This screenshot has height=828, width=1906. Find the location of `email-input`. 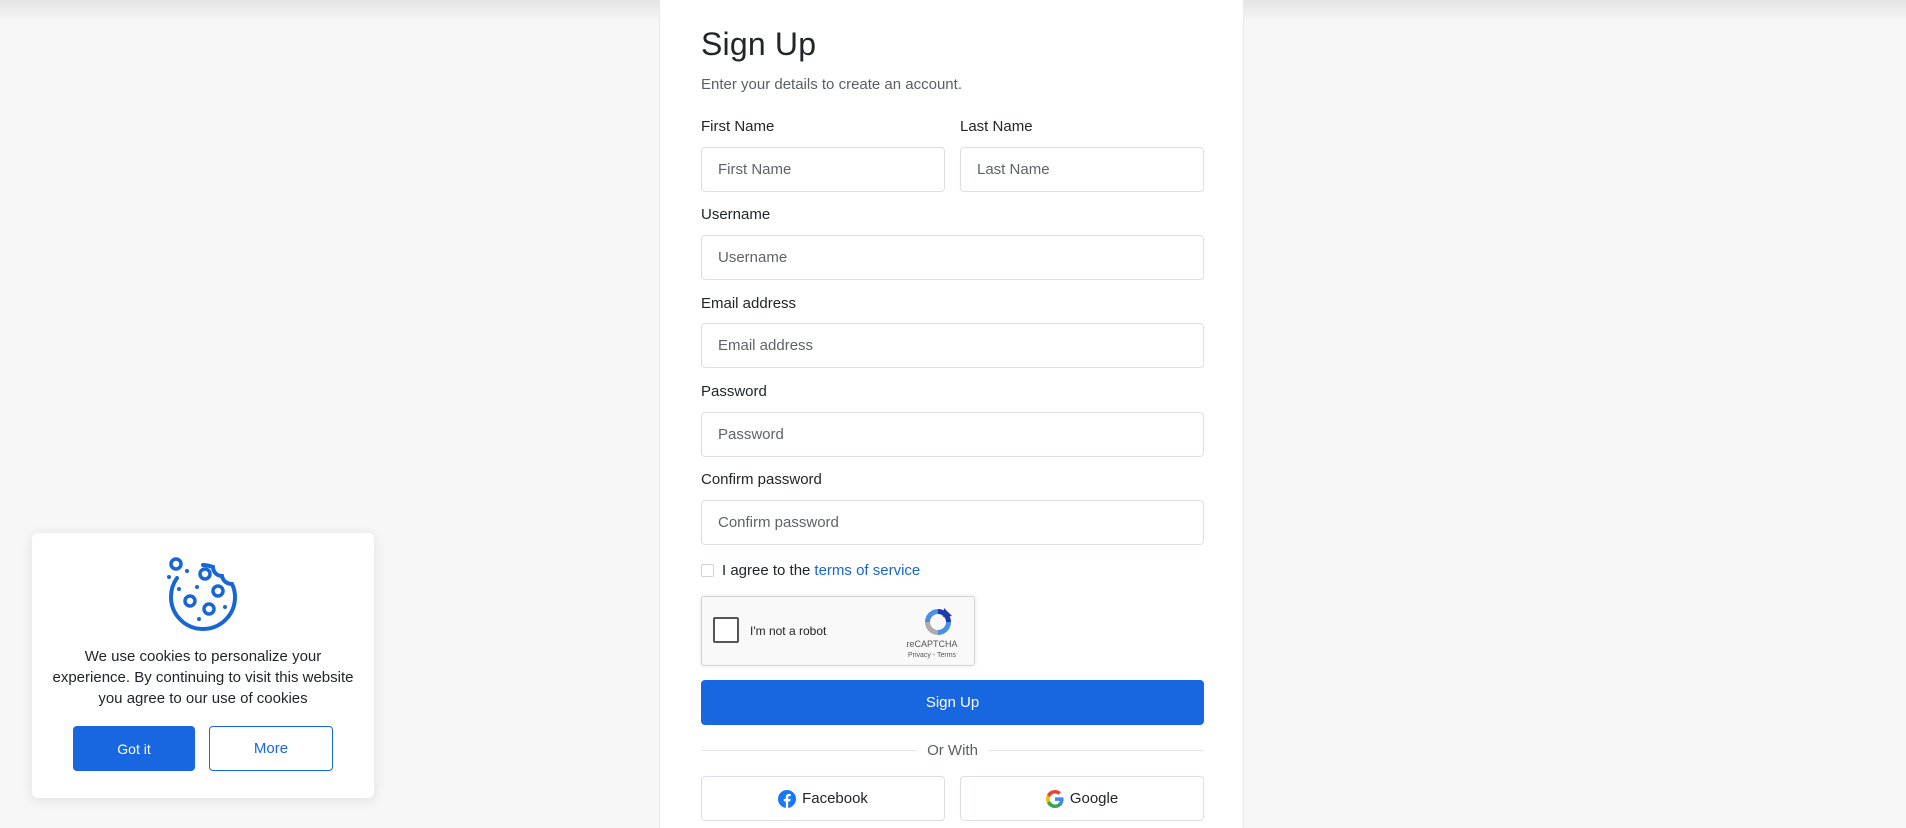

email-input is located at coordinates (952, 345).